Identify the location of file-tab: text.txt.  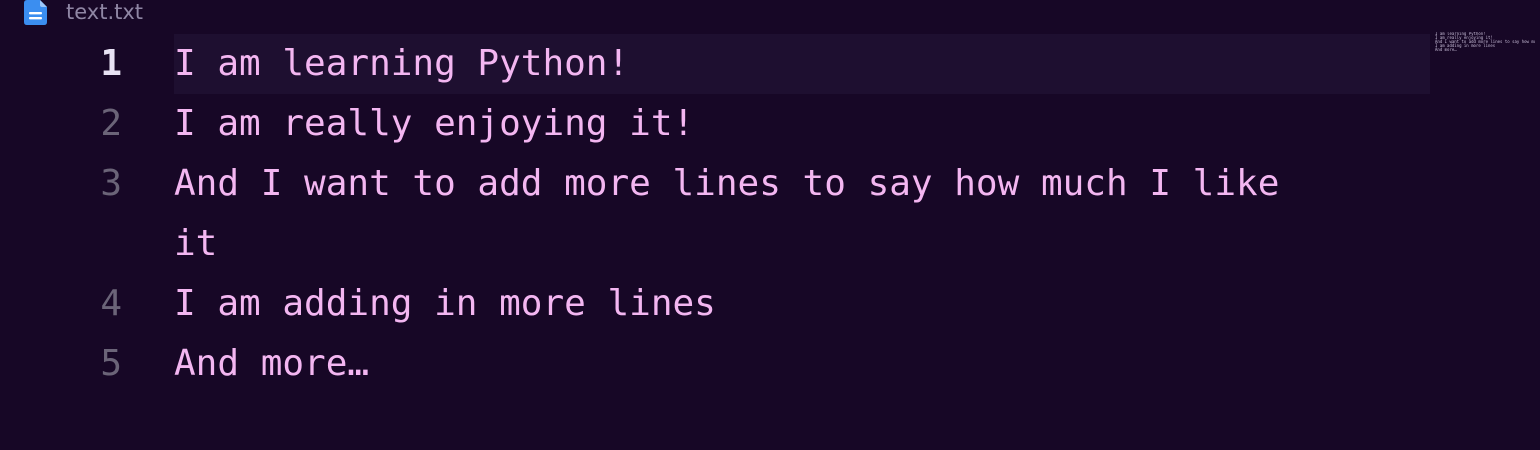
(83, 14).